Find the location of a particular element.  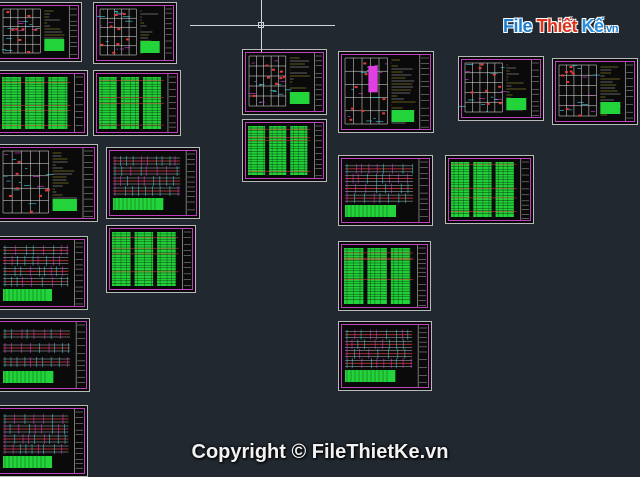

logo-text: File Thiết Kế.vn is located at coordinates (560, 26).